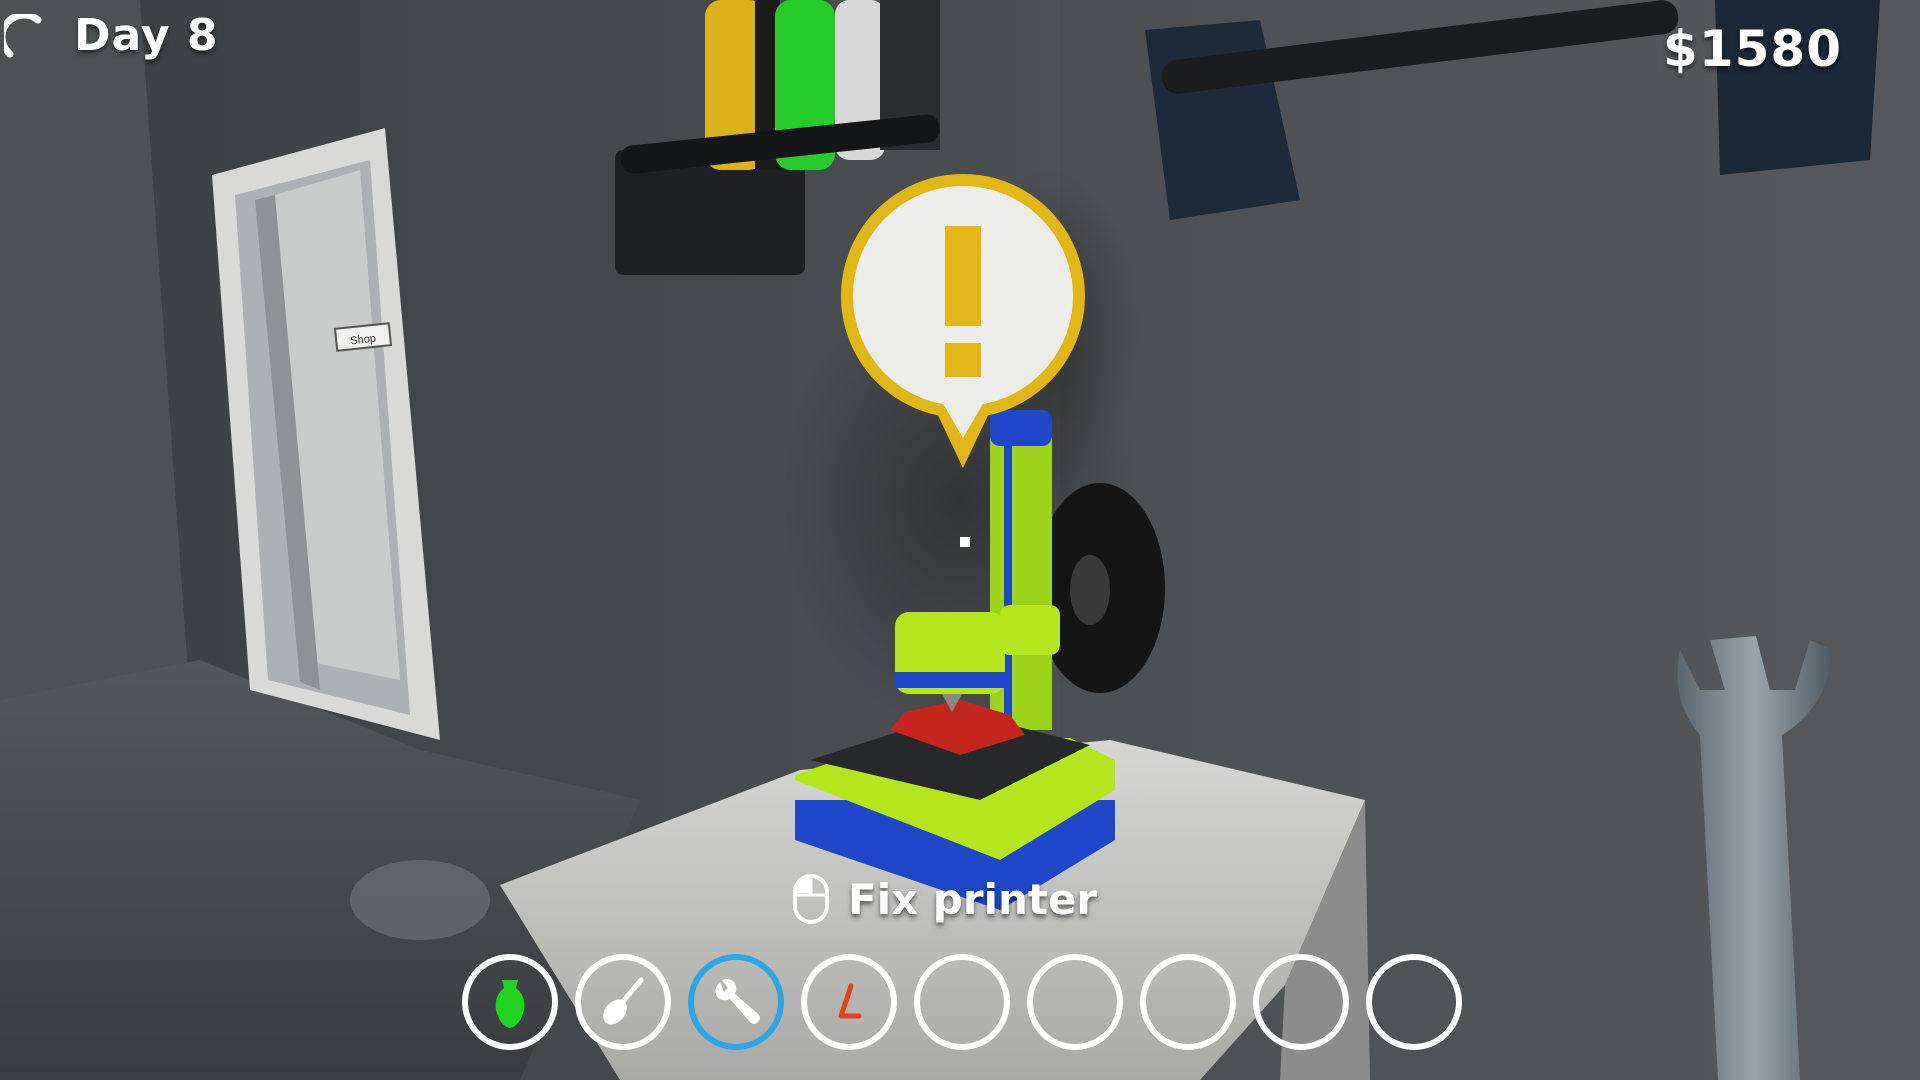 The width and height of the screenshot is (1920, 1080). What do you see at coordinates (811, 899) in the screenshot?
I see `mouse-left-click-icon` at bounding box center [811, 899].